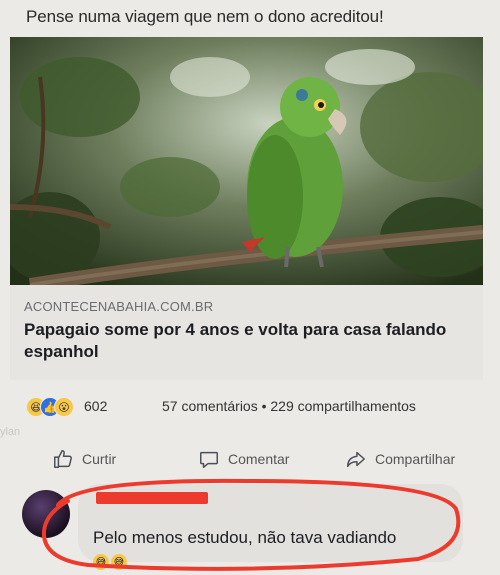 This screenshot has height=575, width=500. I want to click on action-bar: Curtir Comentar Compartilhar, so click(250, 460).